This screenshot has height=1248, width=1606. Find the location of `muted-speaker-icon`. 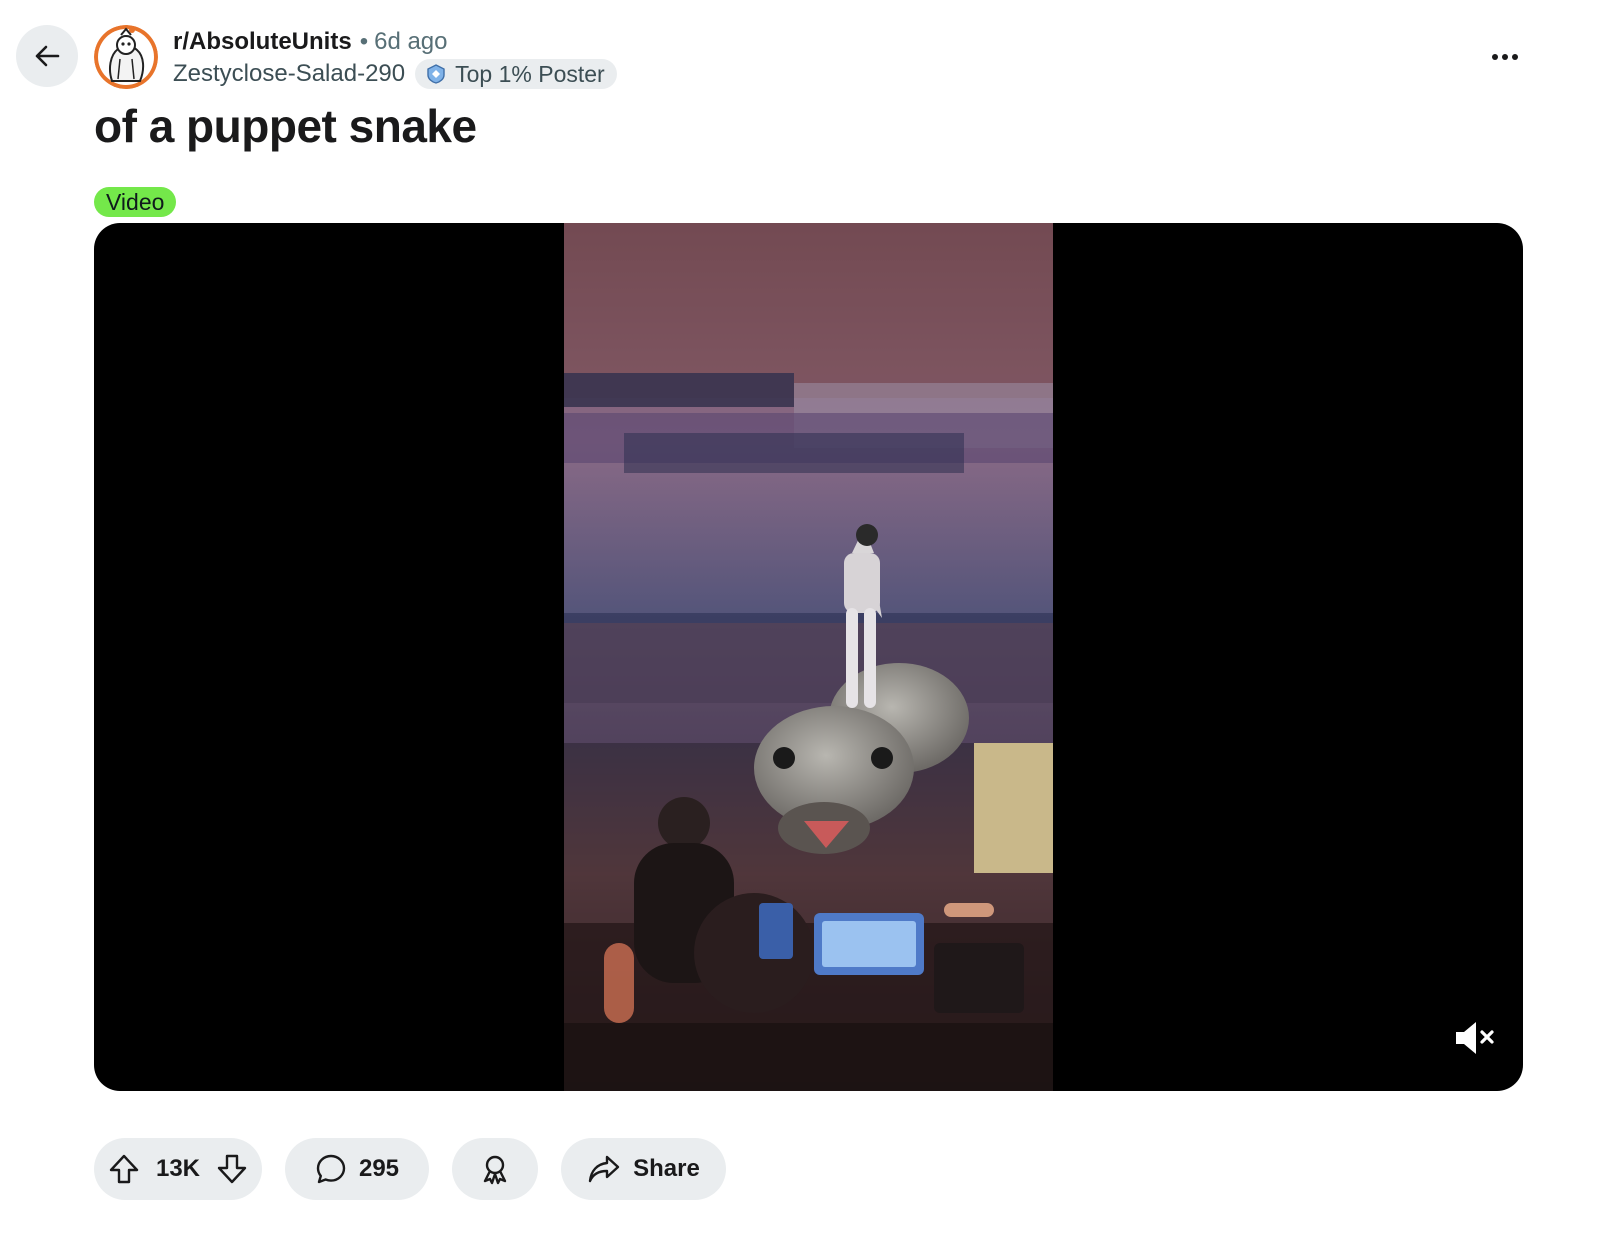

muted-speaker-icon is located at coordinates (1475, 1038).